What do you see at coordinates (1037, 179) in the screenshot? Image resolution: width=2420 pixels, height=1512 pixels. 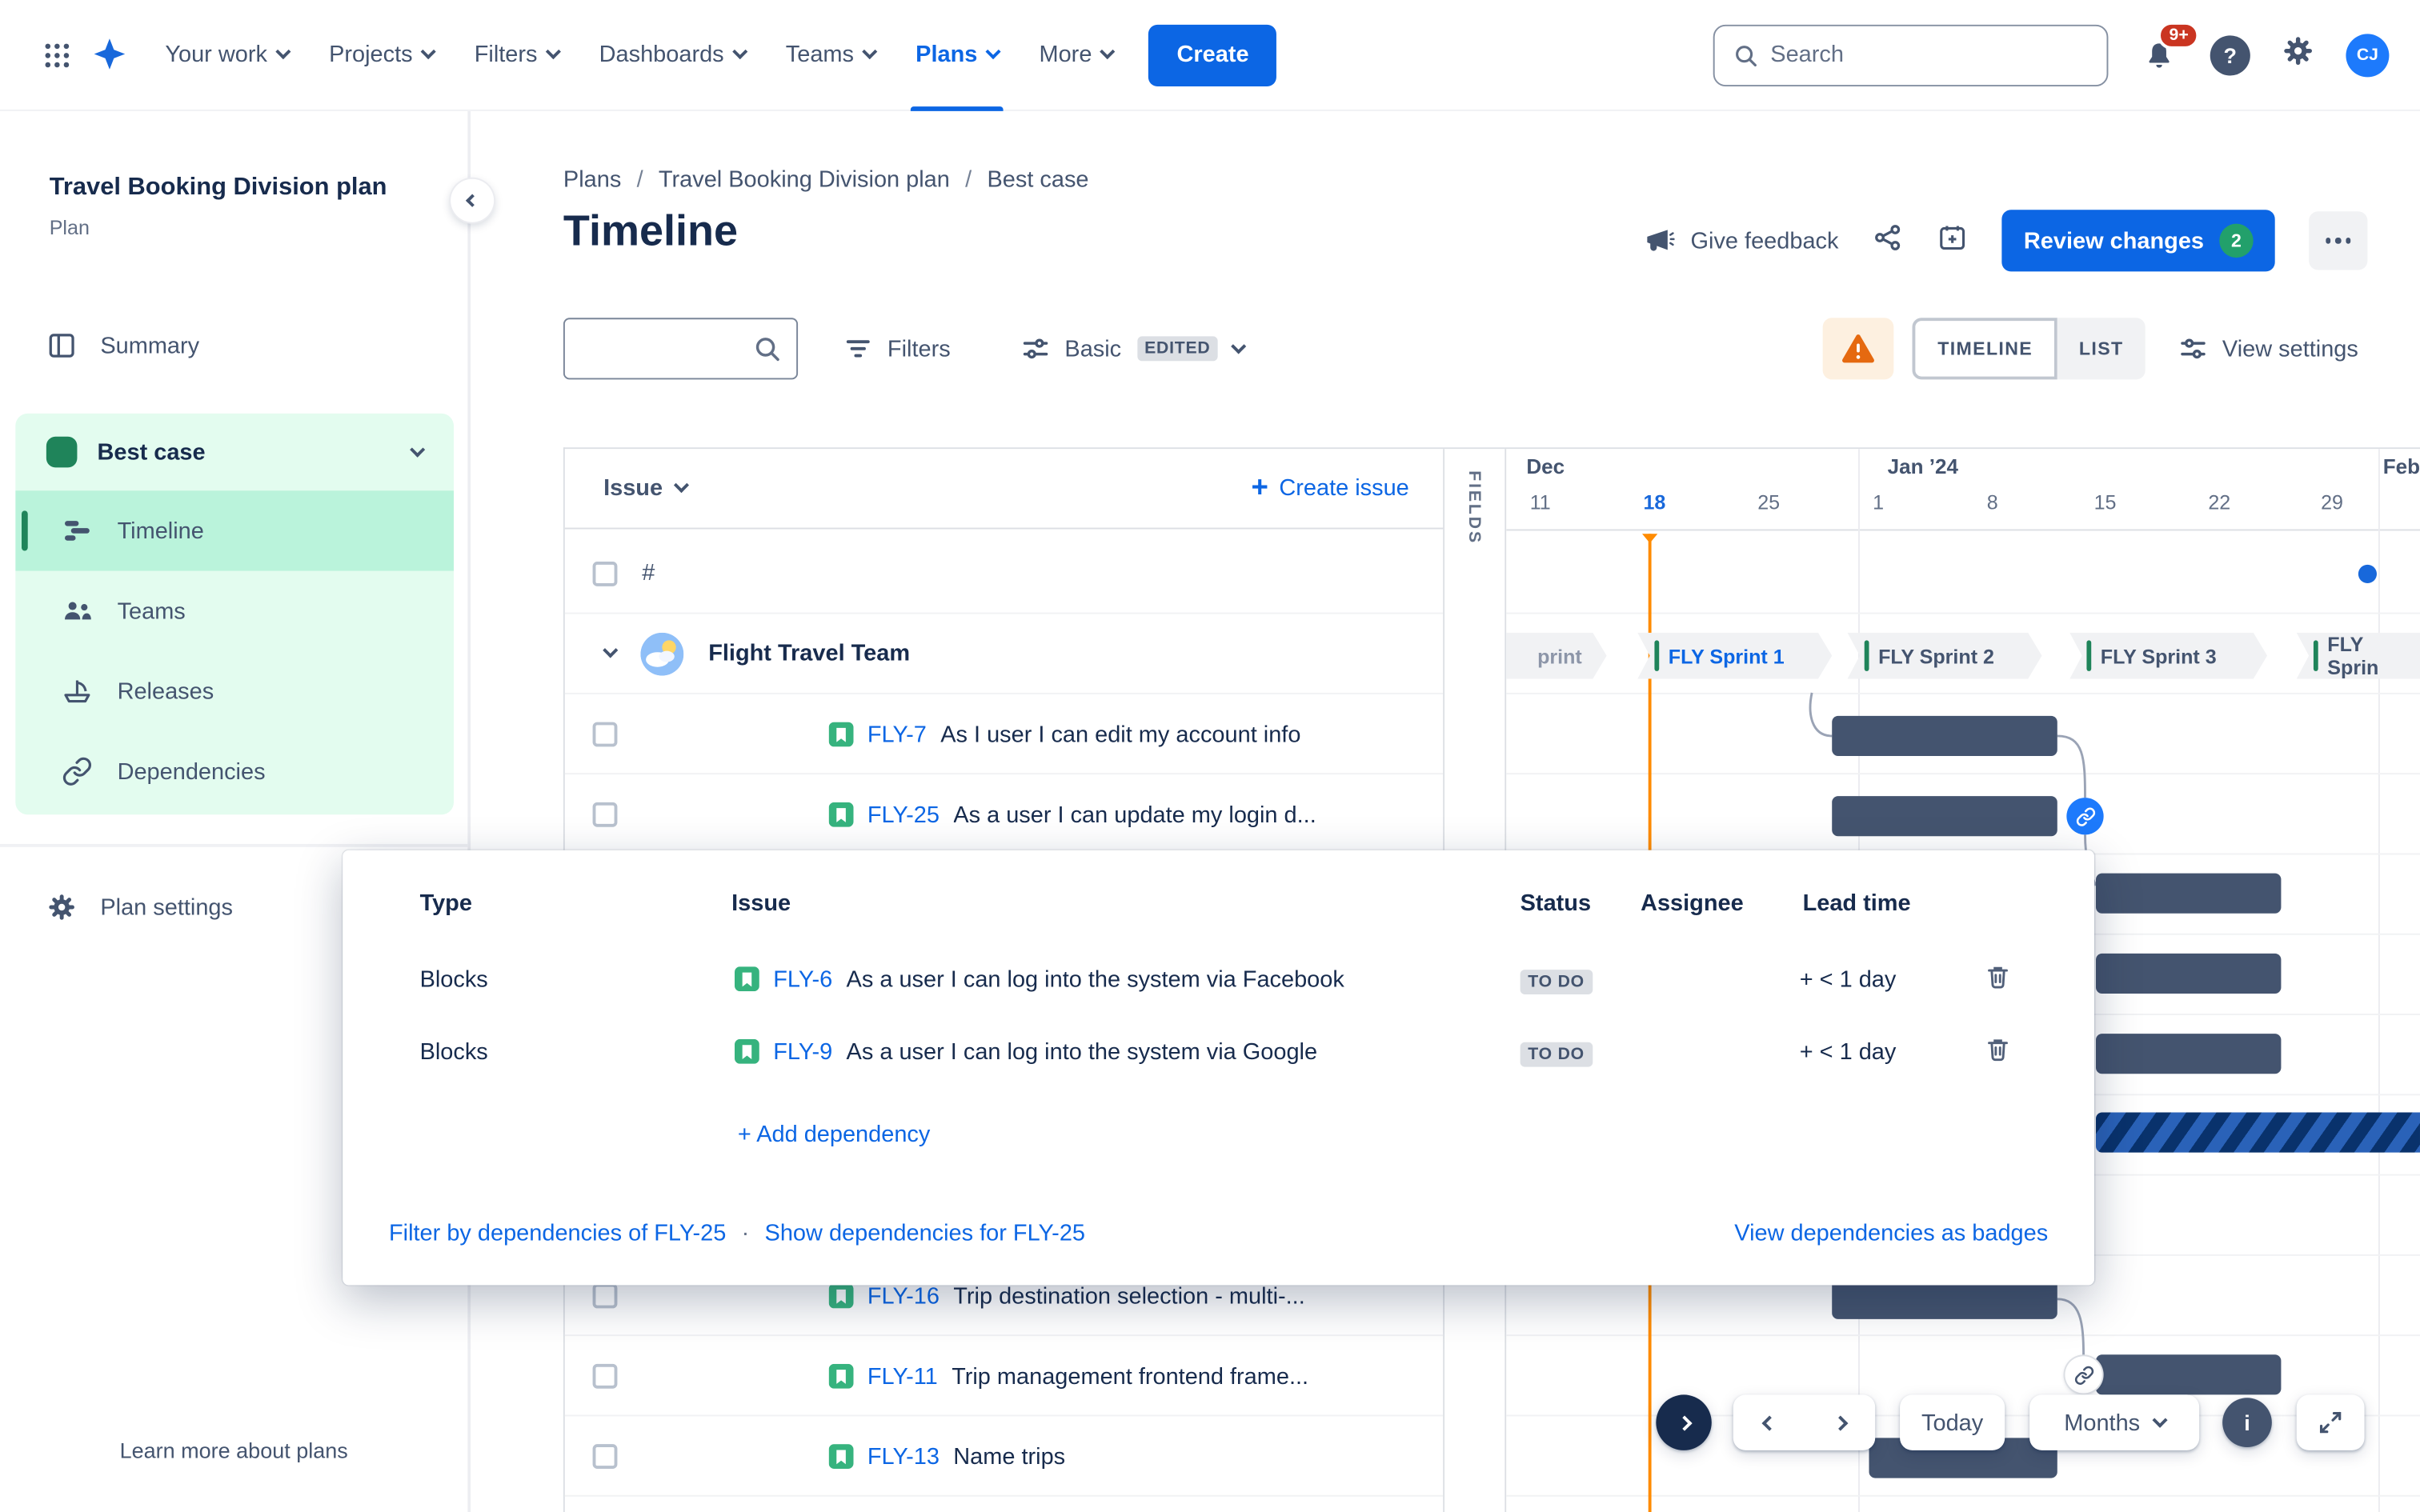 I see `breadcrumb-scenario: Best case` at bounding box center [1037, 179].